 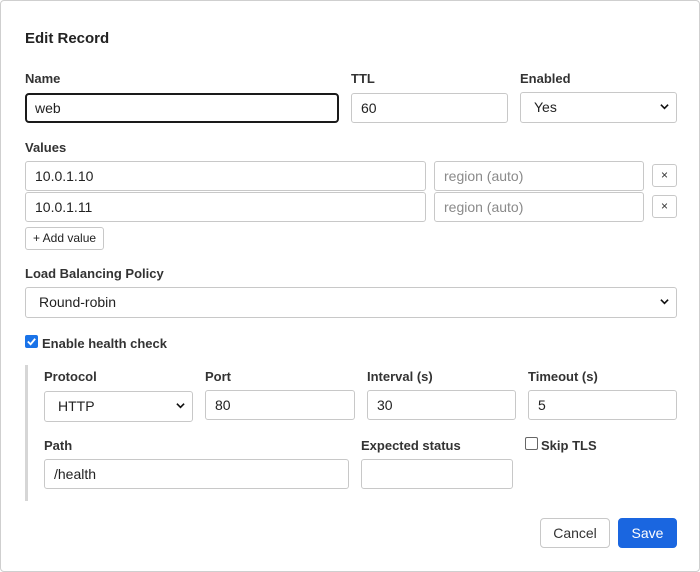 What do you see at coordinates (429, 108) in the screenshot?
I see `ttl-input: 60` at bounding box center [429, 108].